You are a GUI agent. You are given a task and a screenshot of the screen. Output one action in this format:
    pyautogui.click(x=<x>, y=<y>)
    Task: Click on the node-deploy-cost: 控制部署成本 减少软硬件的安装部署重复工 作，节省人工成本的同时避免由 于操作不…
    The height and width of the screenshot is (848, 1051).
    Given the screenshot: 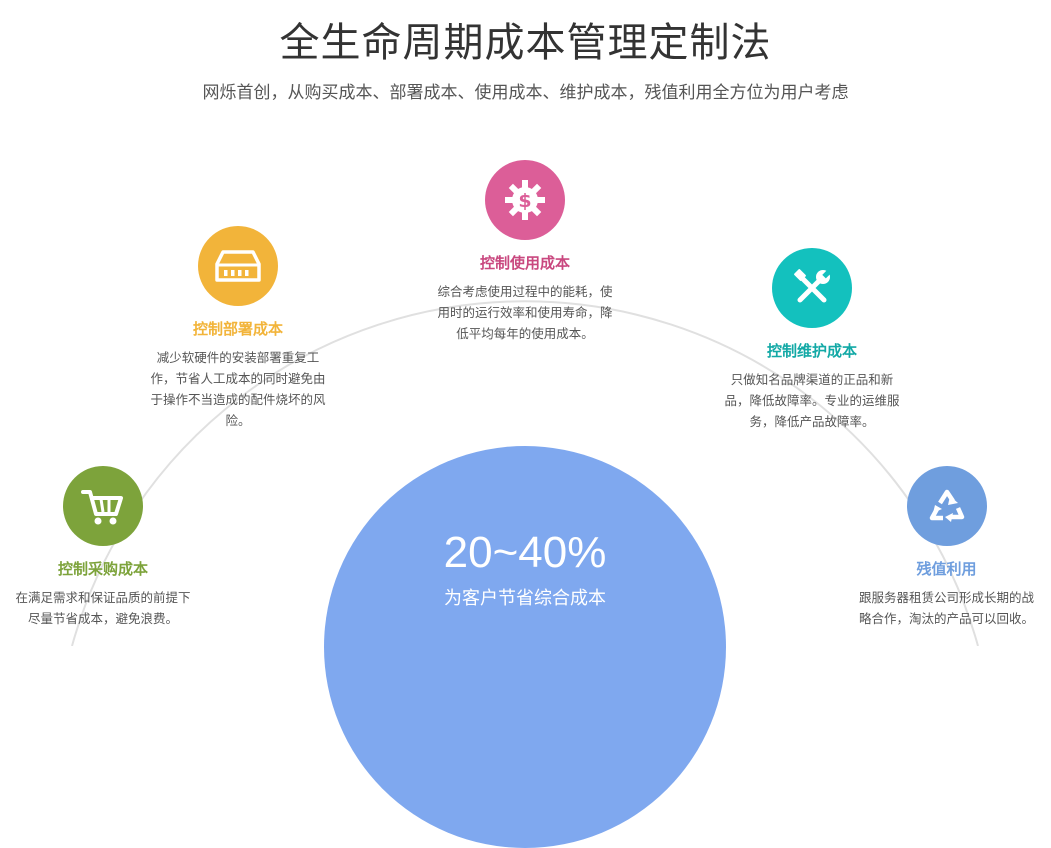 What is the action you would take?
    pyautogui.click(x=238, y=328)
    